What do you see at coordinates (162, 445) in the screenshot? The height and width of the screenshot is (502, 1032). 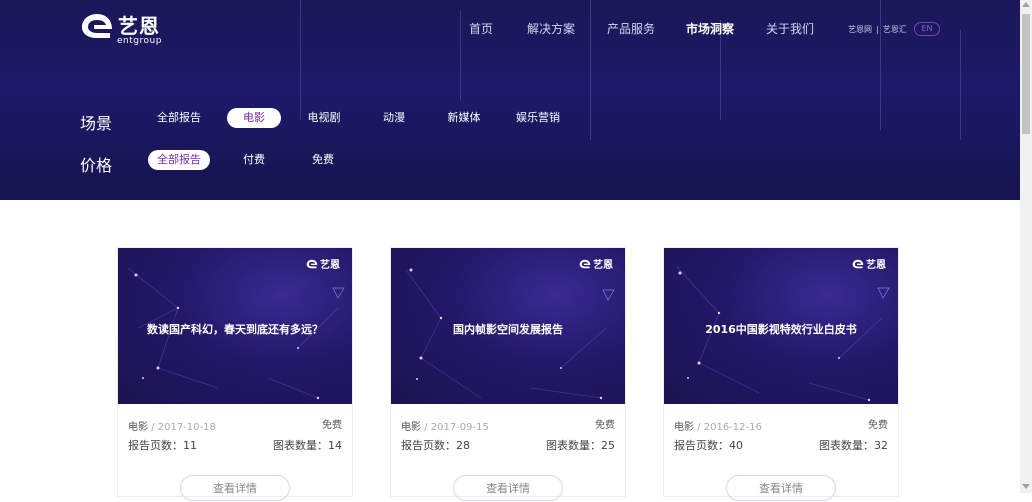 I see `report-page-count: 报告页数：11` at bounding box center [162, 445].